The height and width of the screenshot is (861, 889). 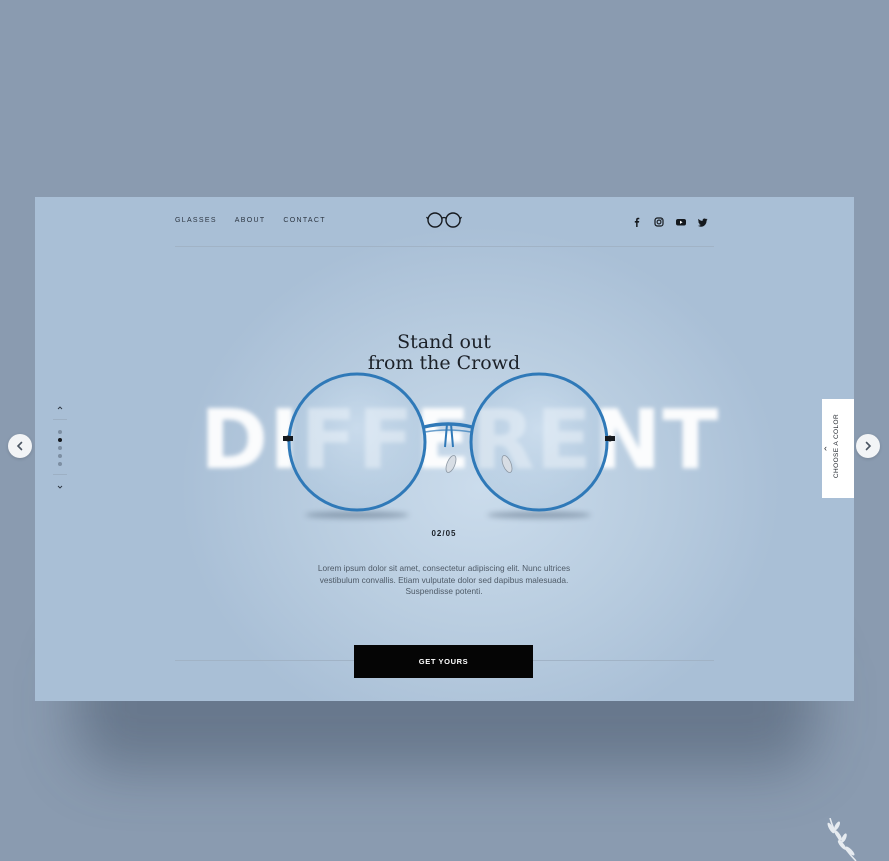 I want to click on choose-color-tab: ‹ CHOOSE A COLOR, so click(x=838, y=448).